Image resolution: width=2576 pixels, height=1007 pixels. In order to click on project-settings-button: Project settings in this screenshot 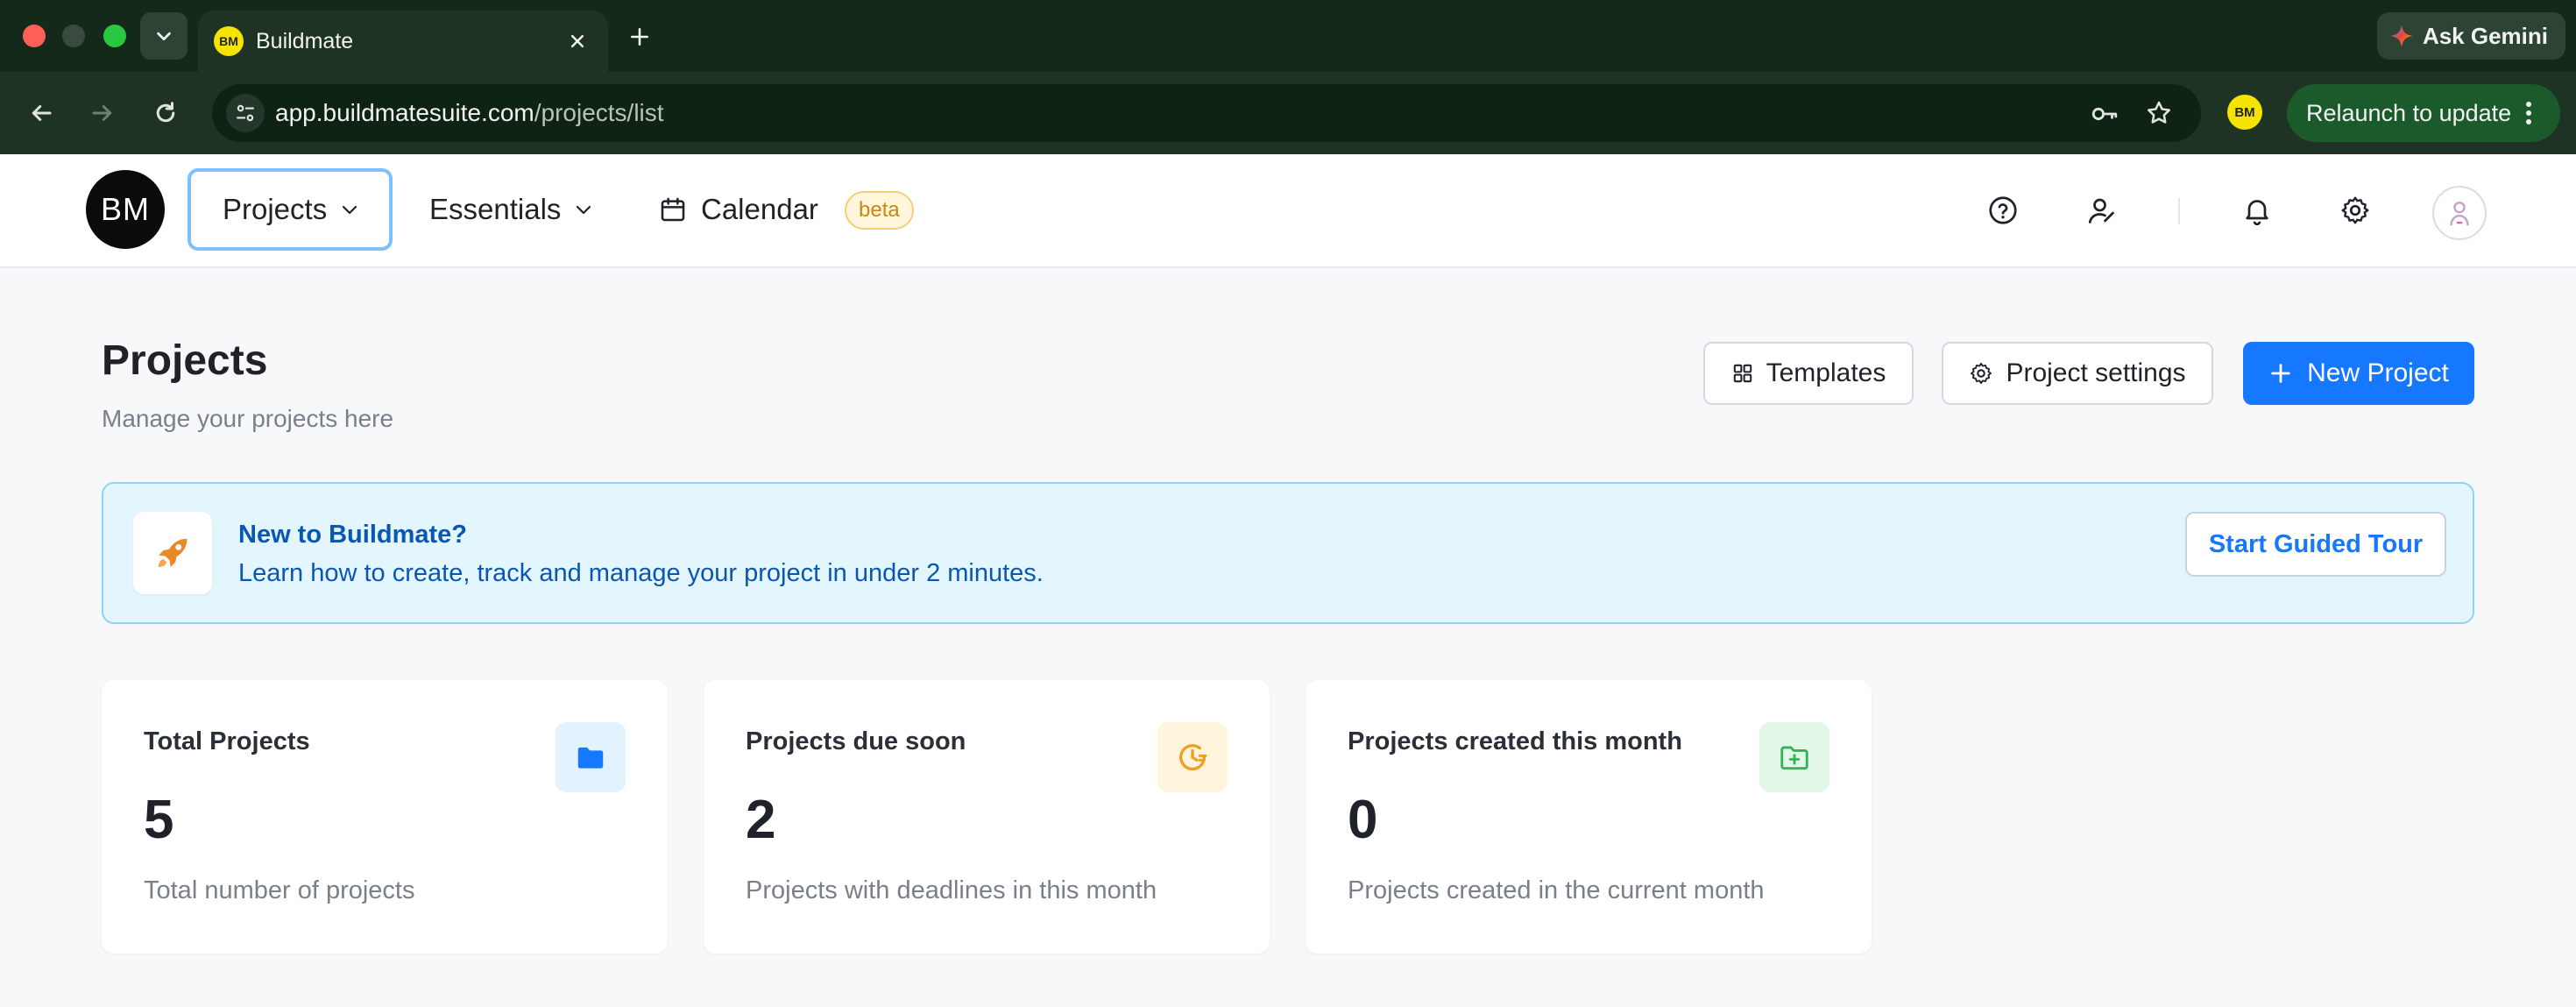, I will do `click(2077, 373)`.